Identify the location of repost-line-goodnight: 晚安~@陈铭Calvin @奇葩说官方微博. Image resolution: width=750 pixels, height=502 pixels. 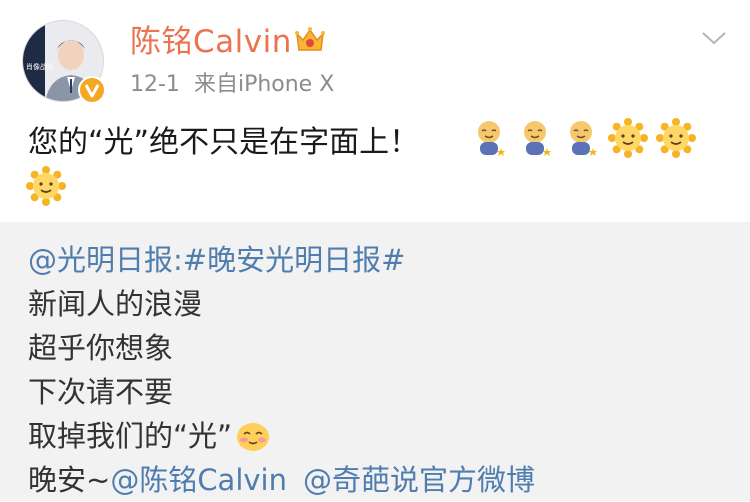
(281, 480).